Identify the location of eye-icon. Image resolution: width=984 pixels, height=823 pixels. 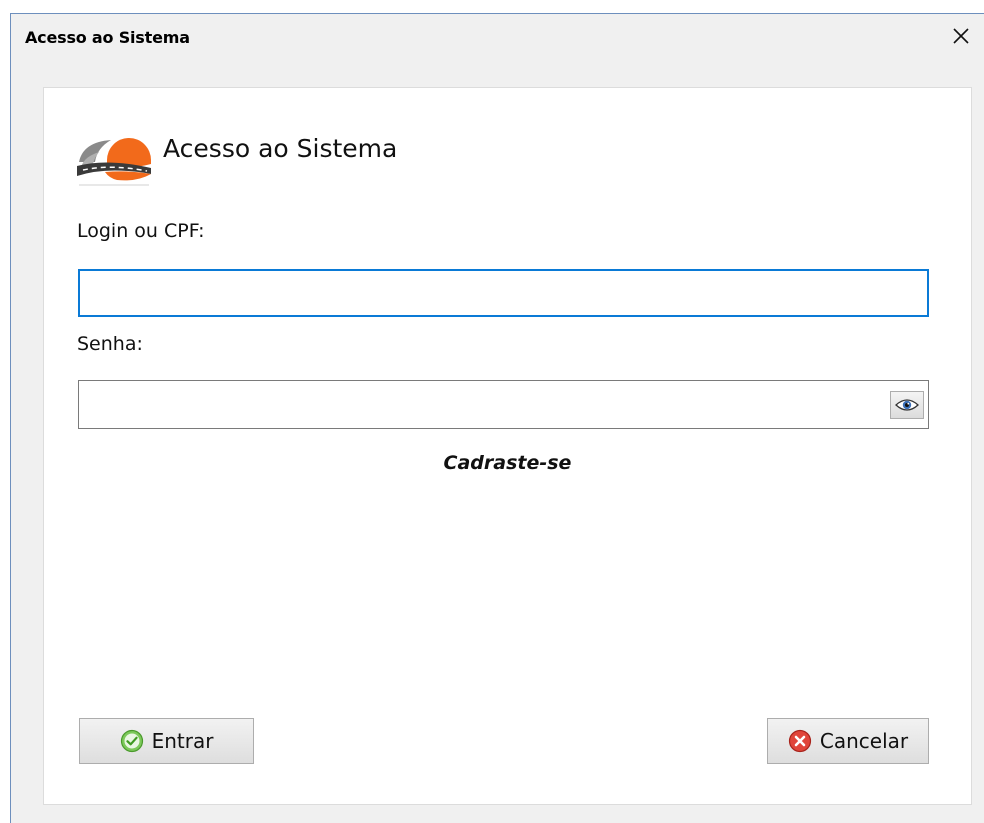
(907, 405).